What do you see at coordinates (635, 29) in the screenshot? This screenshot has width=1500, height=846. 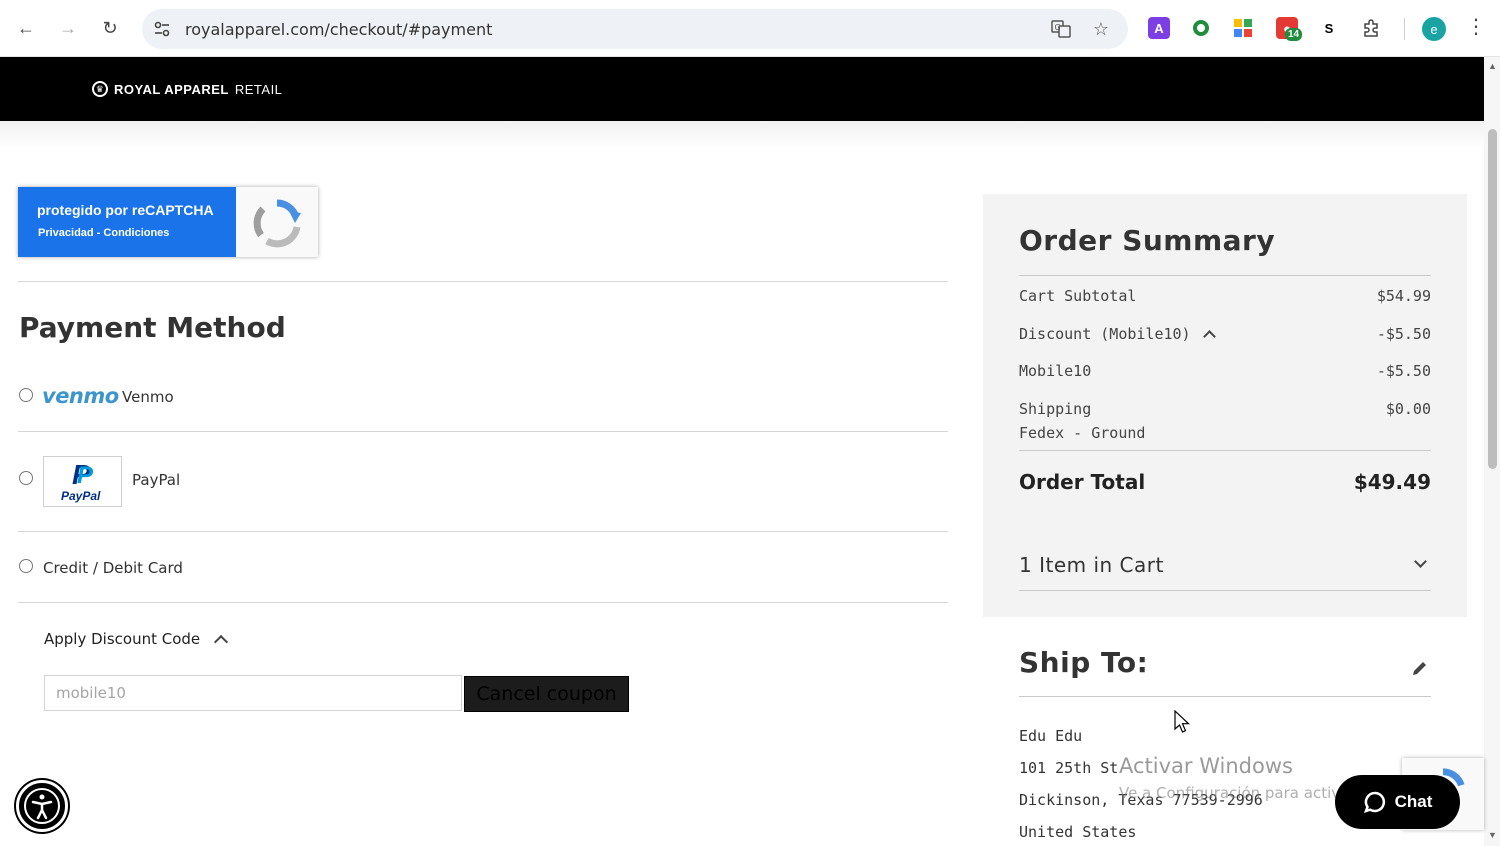 I see `address-bar: royalapparel.com/checkout/#payment G ☆` at bounding box center [635, 29].